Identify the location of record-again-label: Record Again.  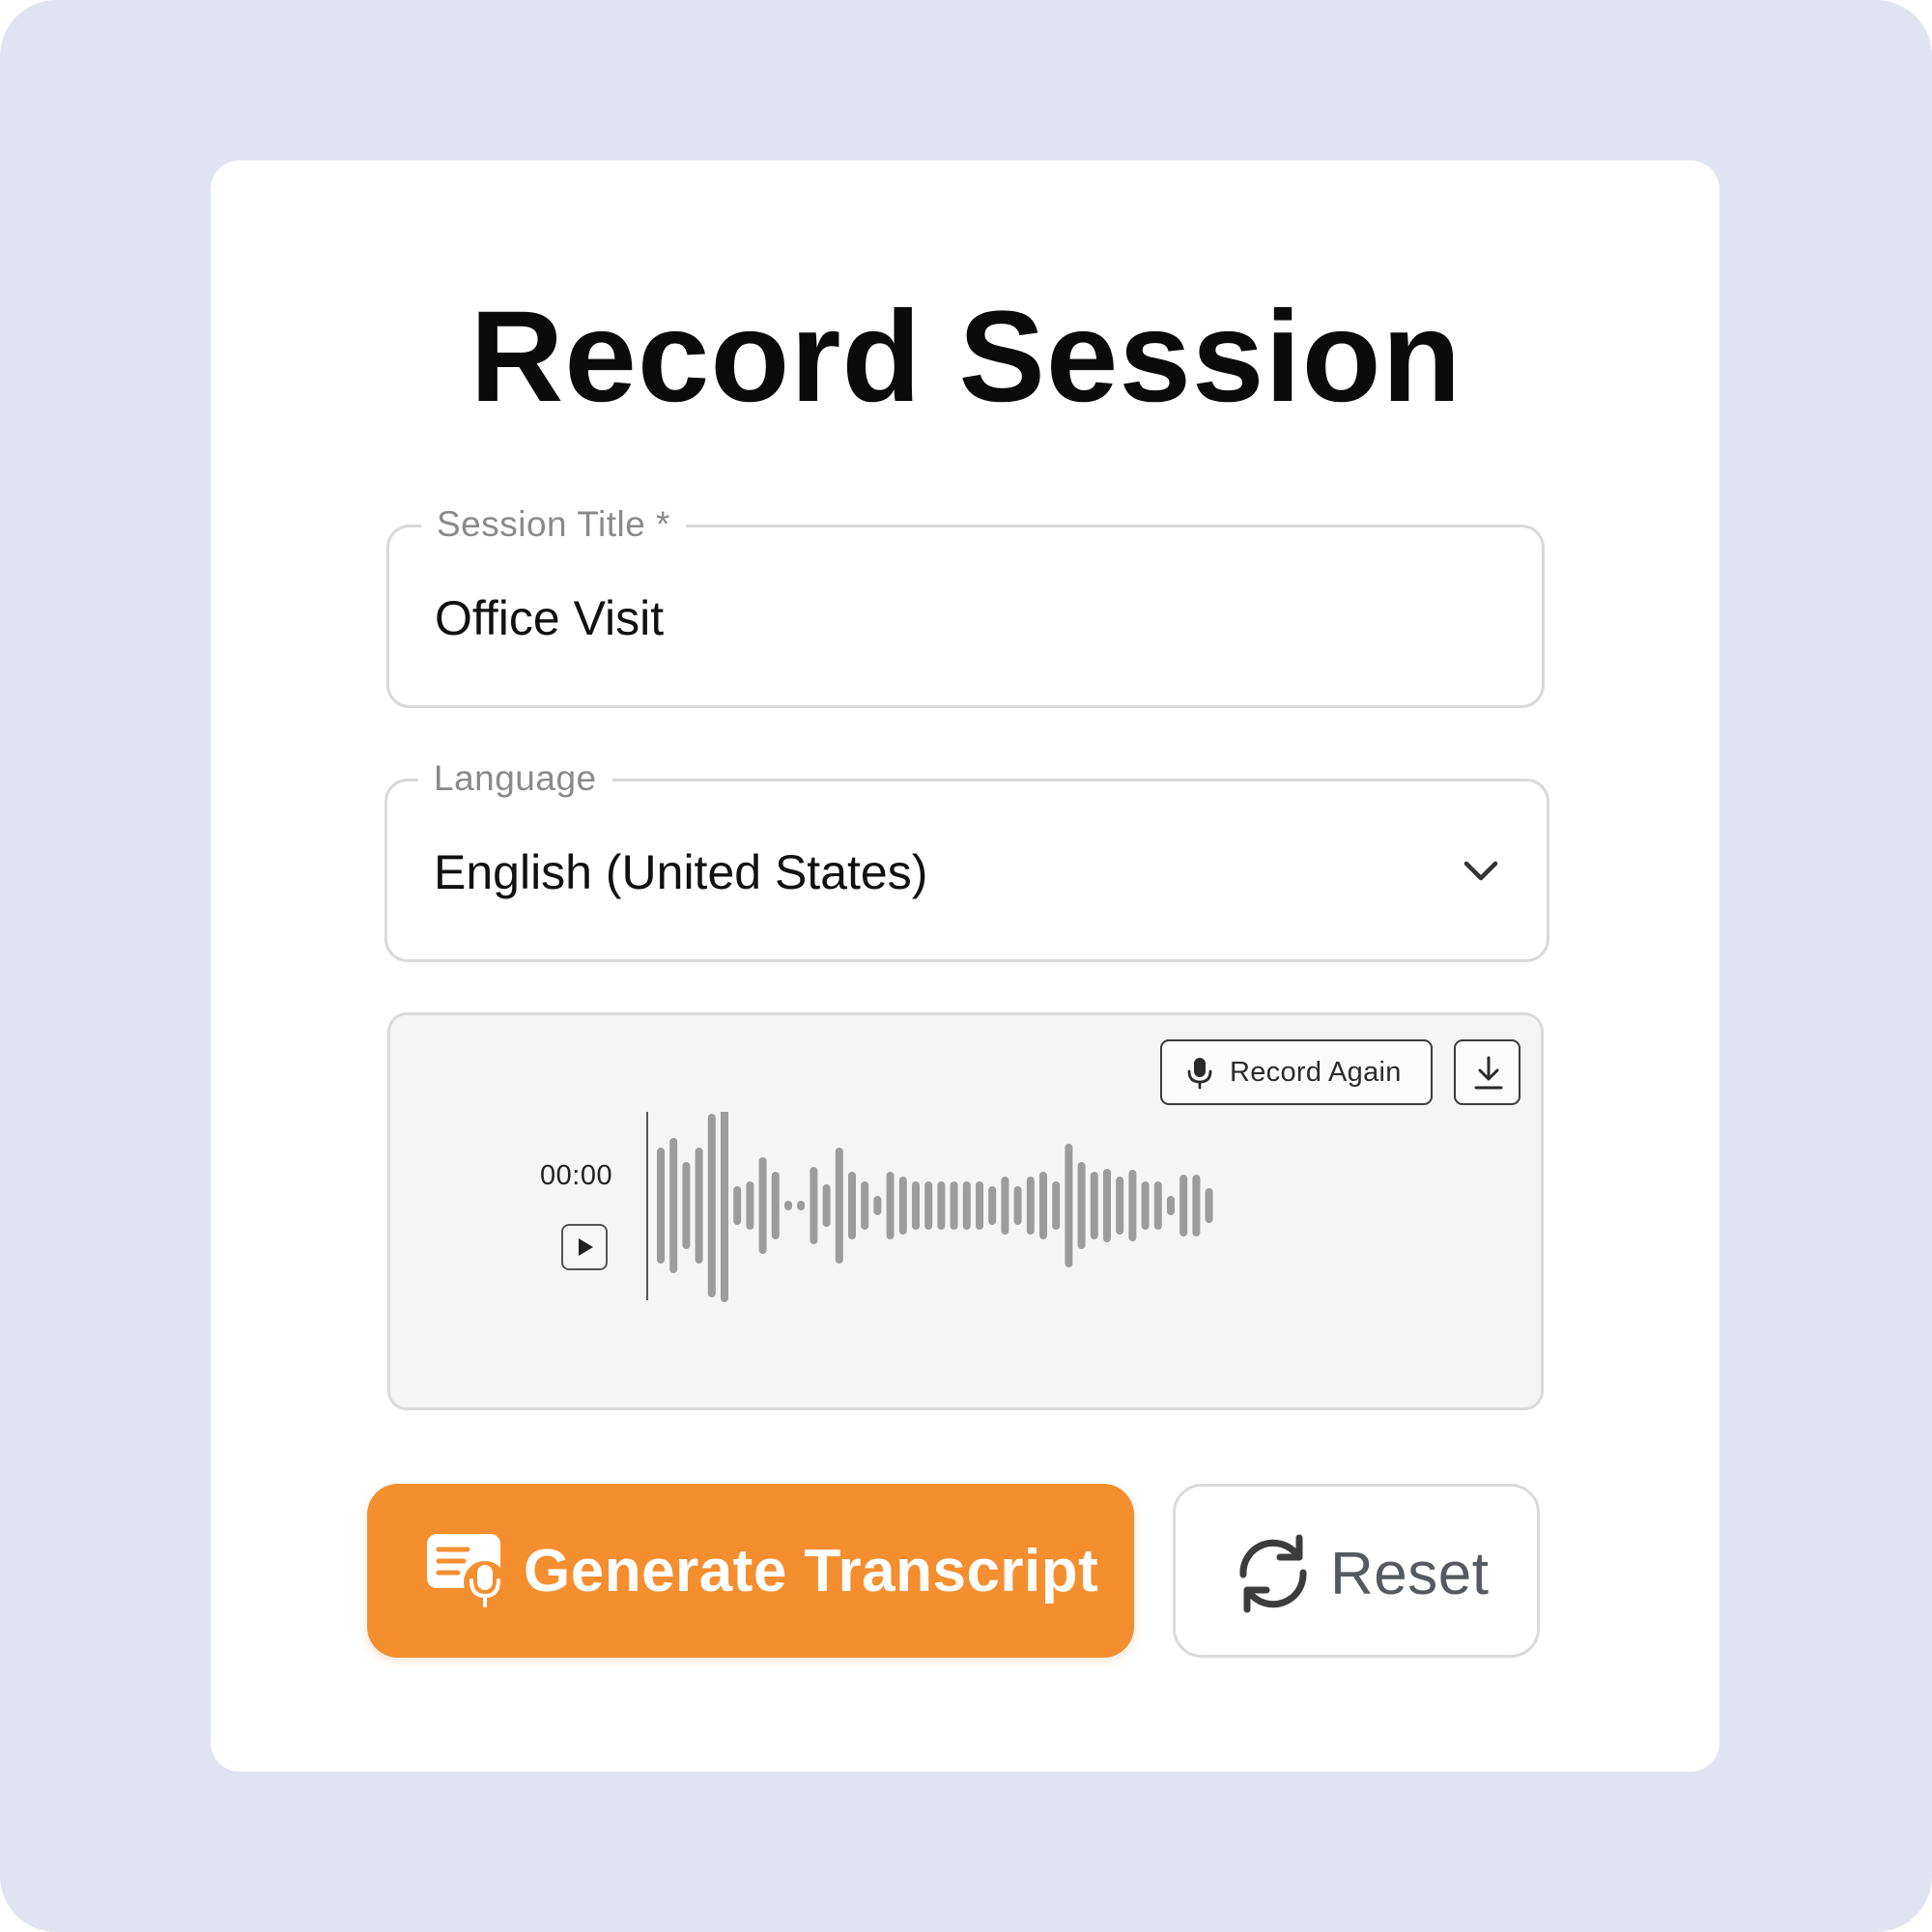
(1316, 1072).